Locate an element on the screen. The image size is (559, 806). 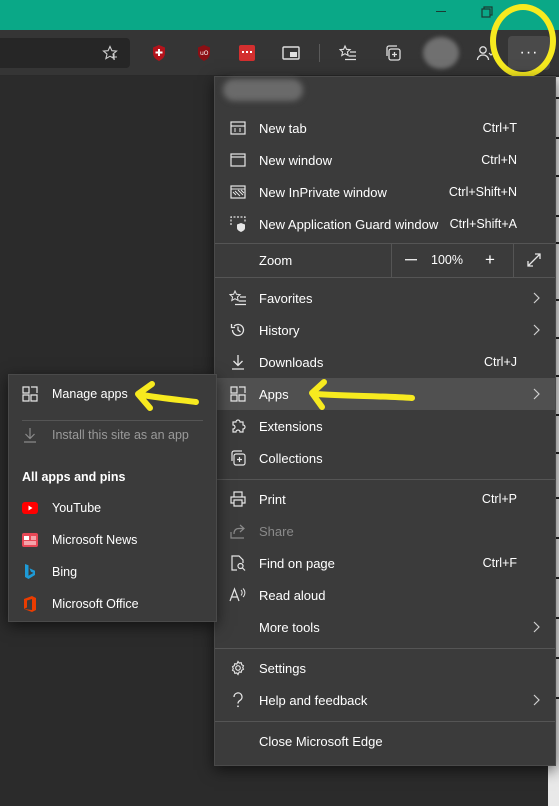
ublock-origin-icon: uO is located at coordinates (204, 53).